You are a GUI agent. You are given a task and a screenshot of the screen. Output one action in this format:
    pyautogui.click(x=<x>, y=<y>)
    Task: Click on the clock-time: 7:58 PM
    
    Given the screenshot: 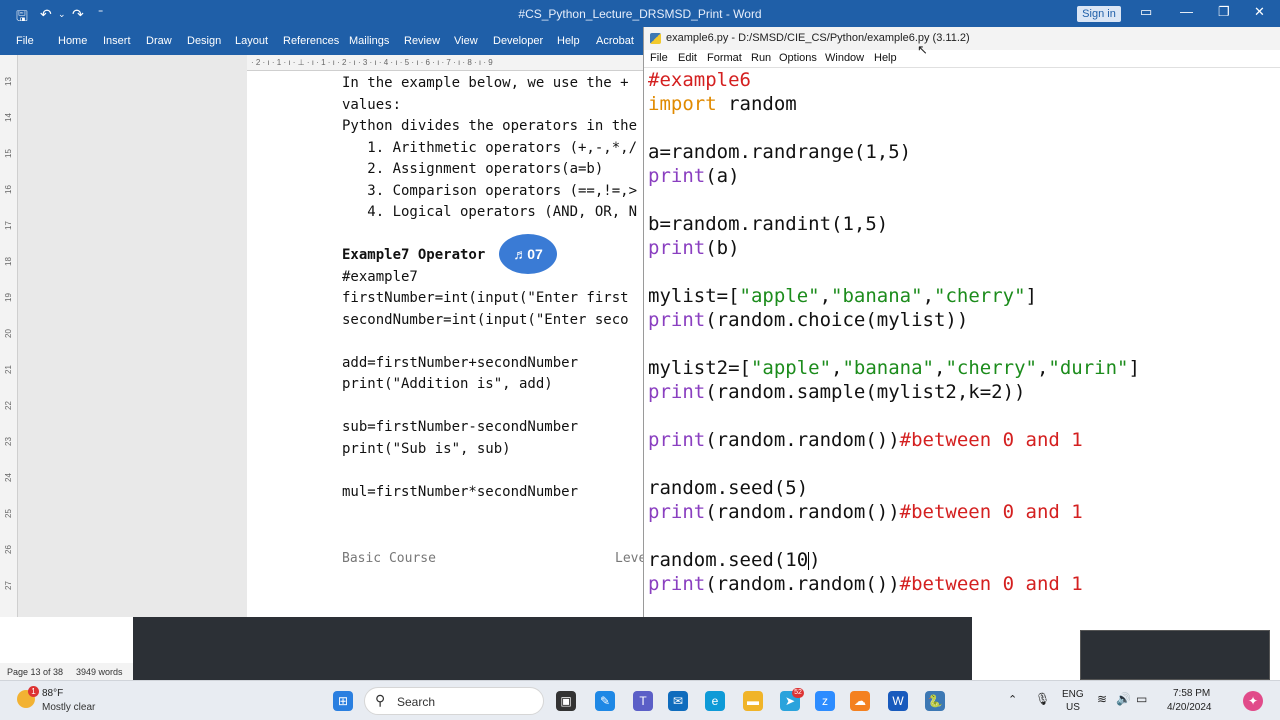 What is the action you would take?
    pyautogui.click(x=1191, y=693)
    